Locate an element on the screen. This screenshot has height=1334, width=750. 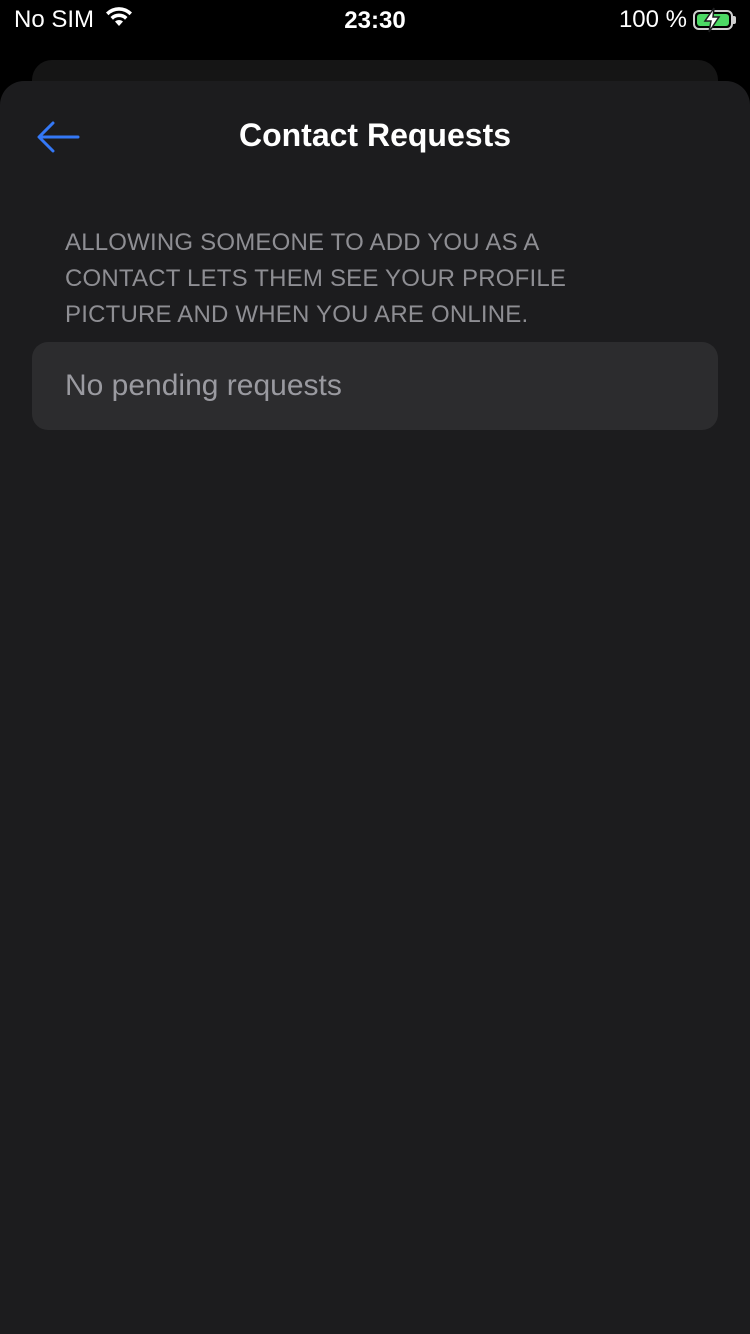
status-bar: No SIM 23:30 100 % is located at coordinates (375, 20).